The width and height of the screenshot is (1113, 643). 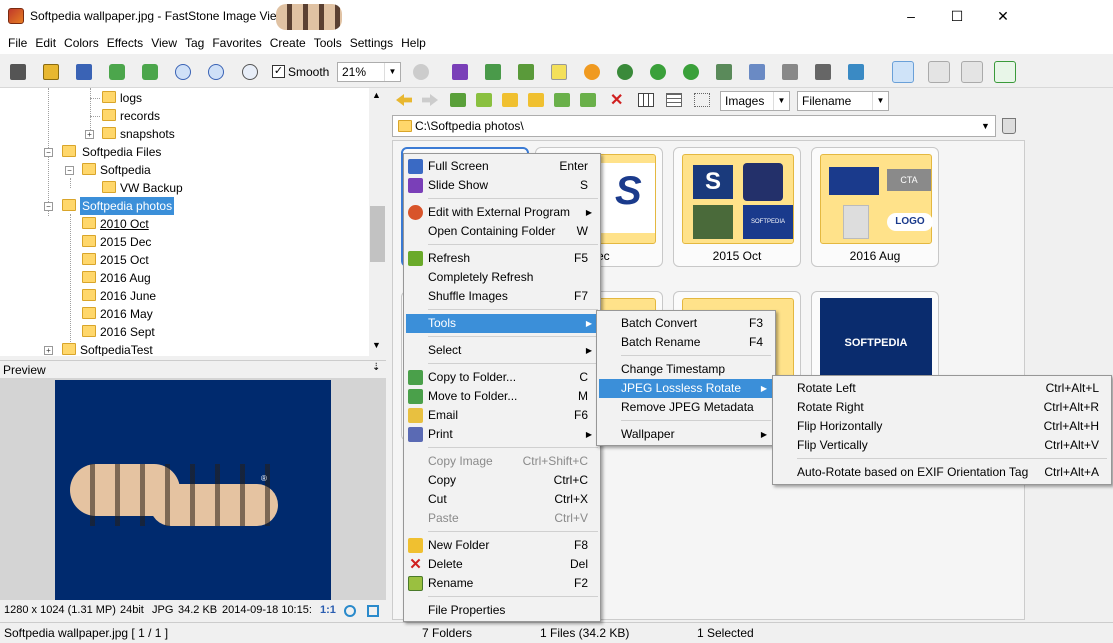 I want to click on red-eye-icon, so click(x=625, y=72).